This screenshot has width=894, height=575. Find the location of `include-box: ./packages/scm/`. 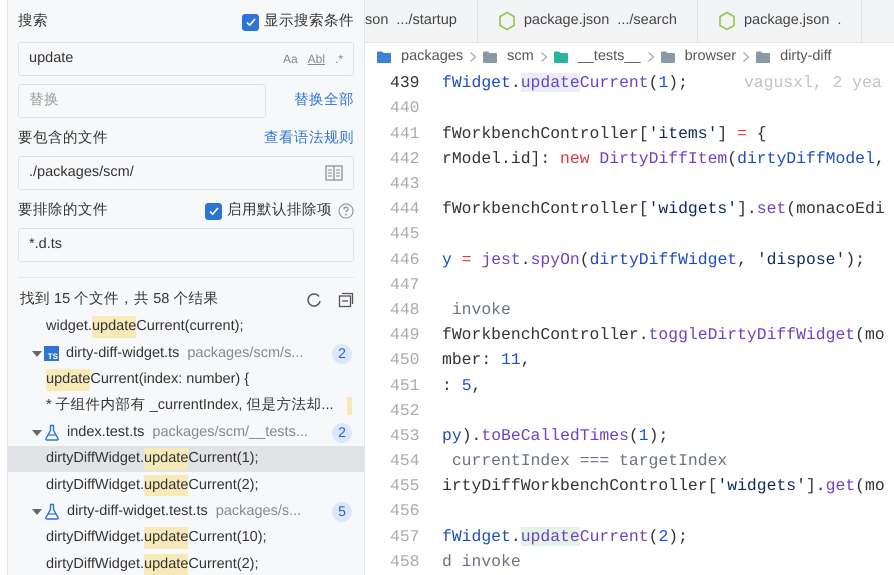

include-box: ./packages/scm/ is located at coordinates (186, 173).